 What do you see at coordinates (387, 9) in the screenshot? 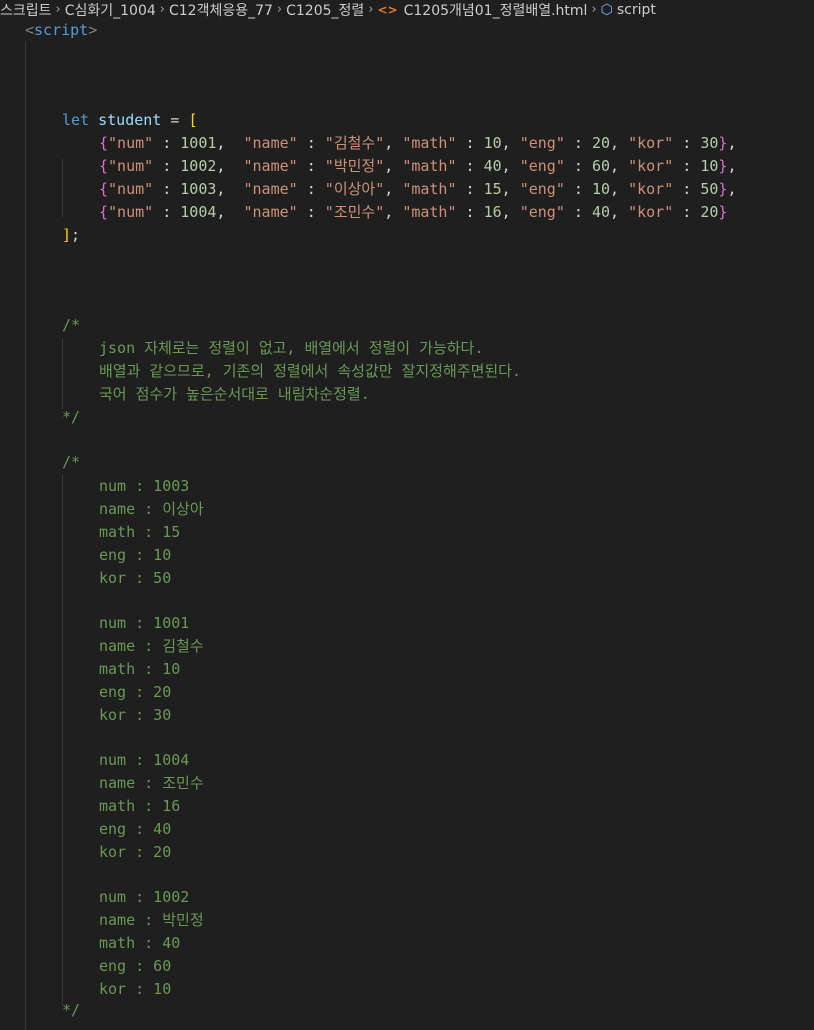
I see `html-file-icon: <>` at bounding box center [387, 9].